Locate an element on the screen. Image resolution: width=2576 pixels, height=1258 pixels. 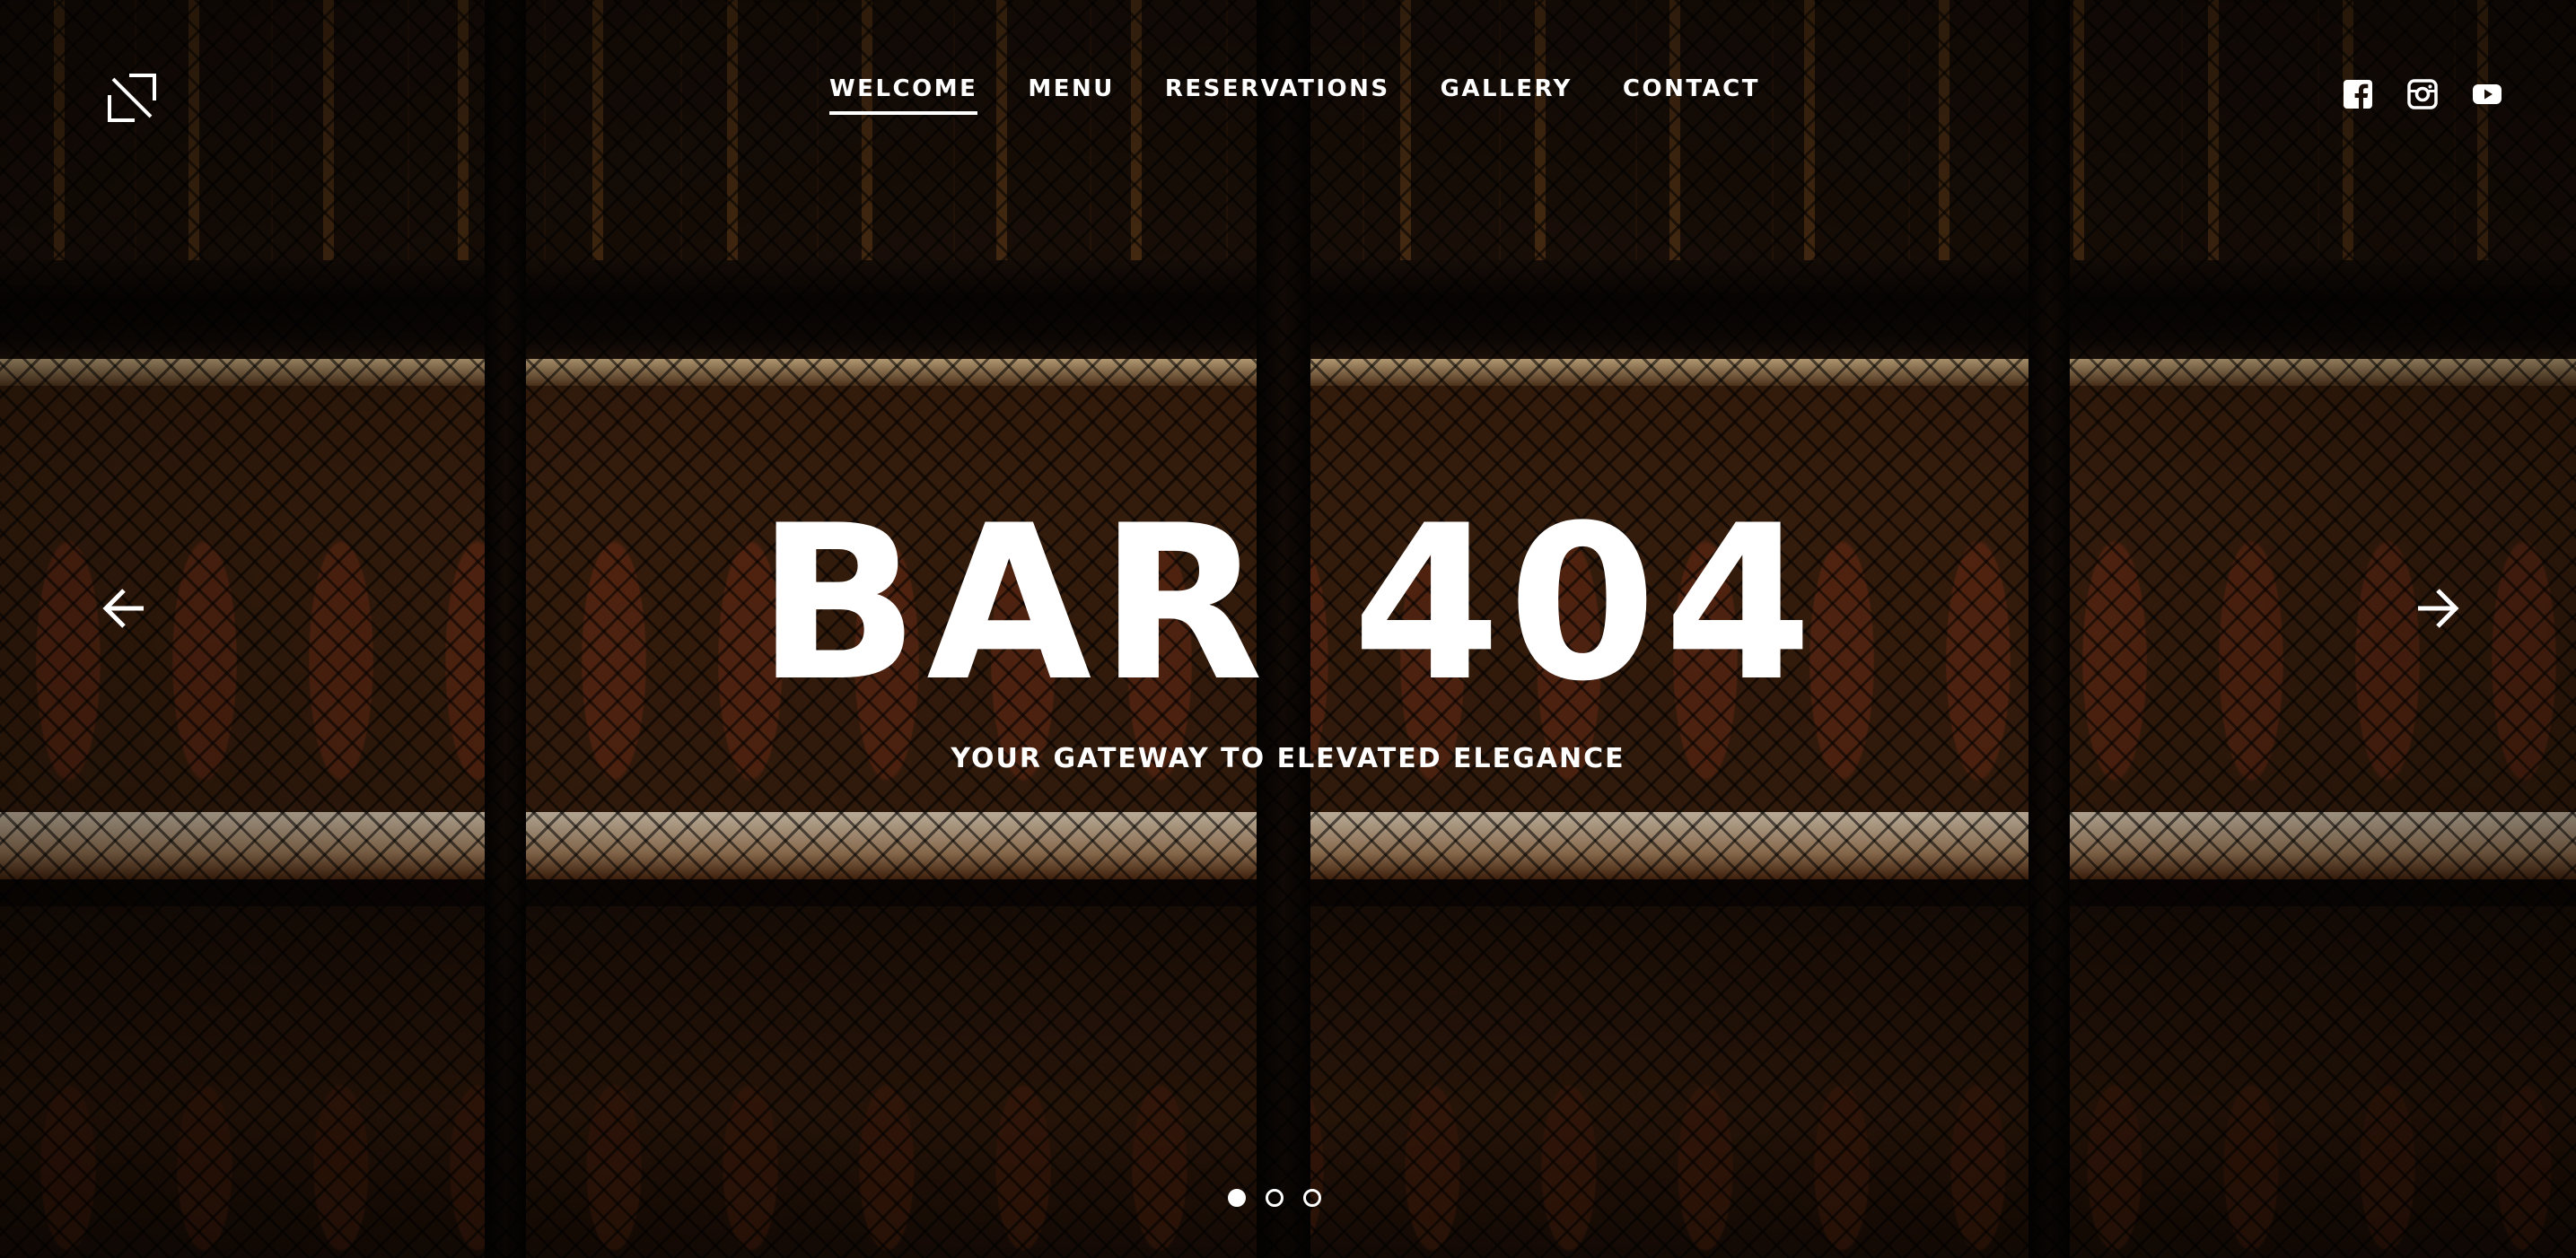
nav-gallery: GALLERY is located at coordinates (1507, 95).